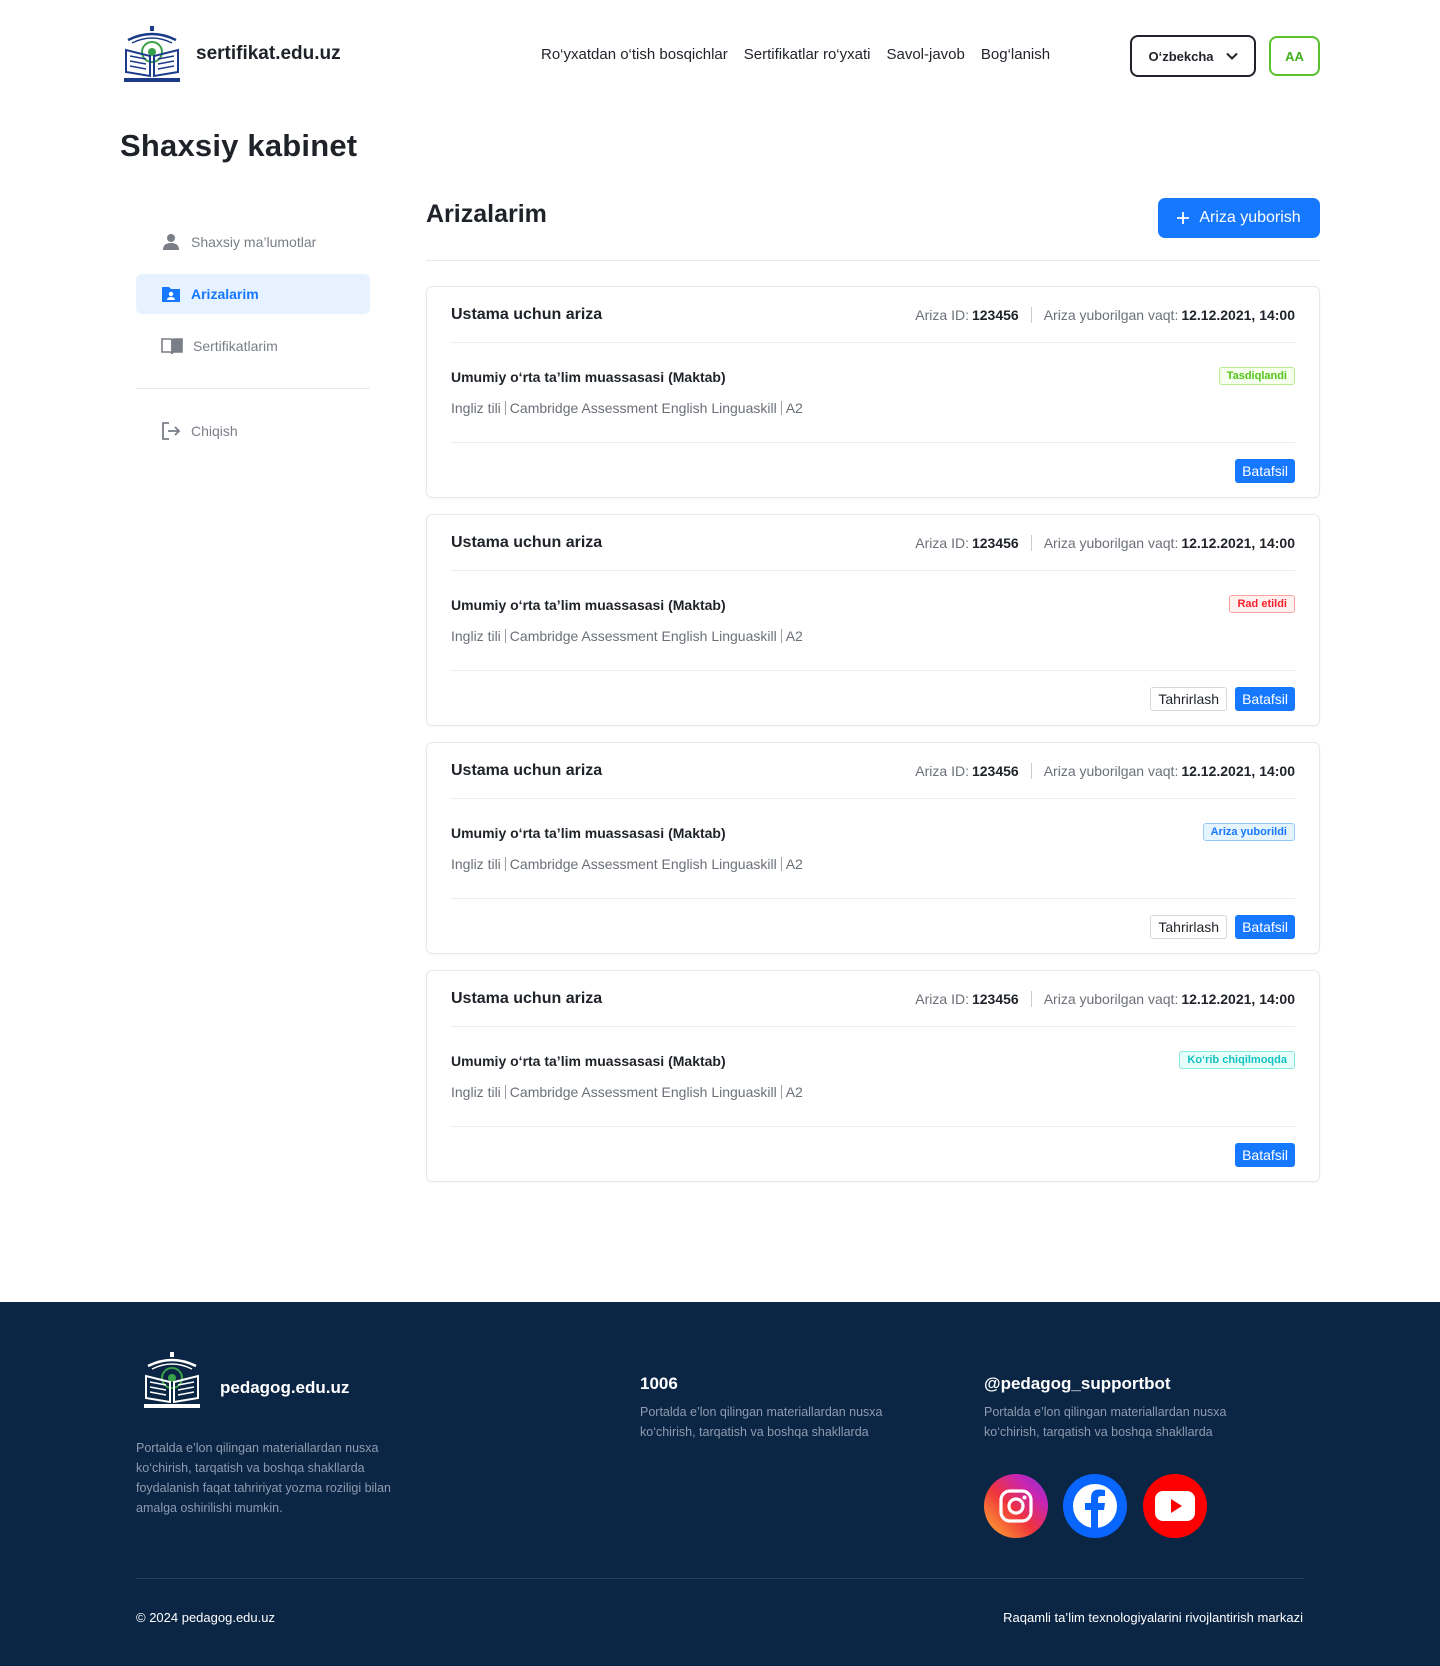 This screenshot has width=1440, height=1666. Describe the element at coordinates (172, 346) in the screenshot. I see `book-icon` at that location.